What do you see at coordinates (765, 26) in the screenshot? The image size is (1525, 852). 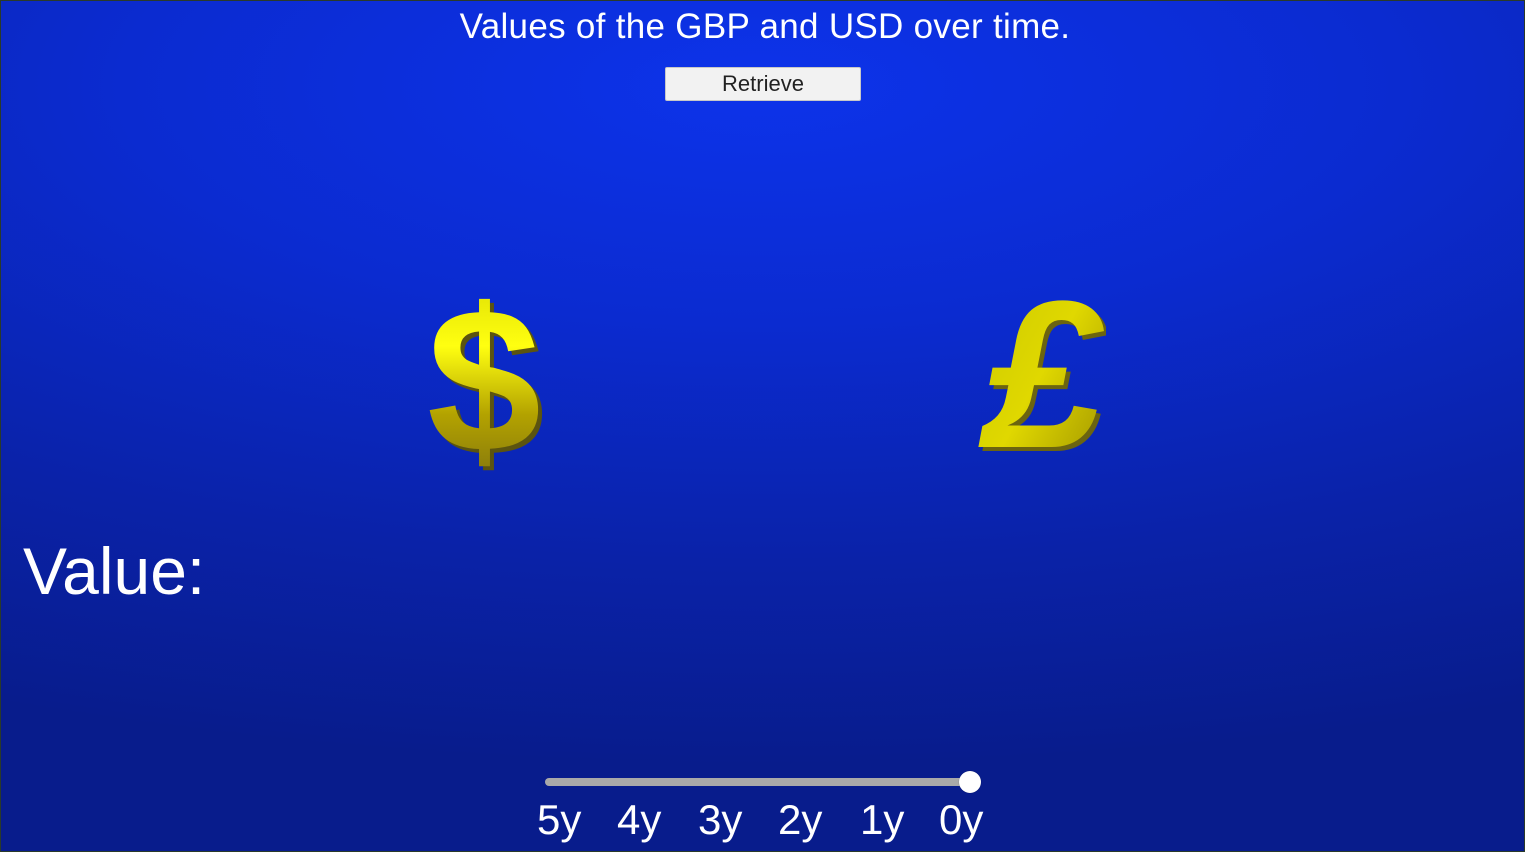 I see `page-title: Values of the GBP and USD over time.` at bounding box center [765, 26].